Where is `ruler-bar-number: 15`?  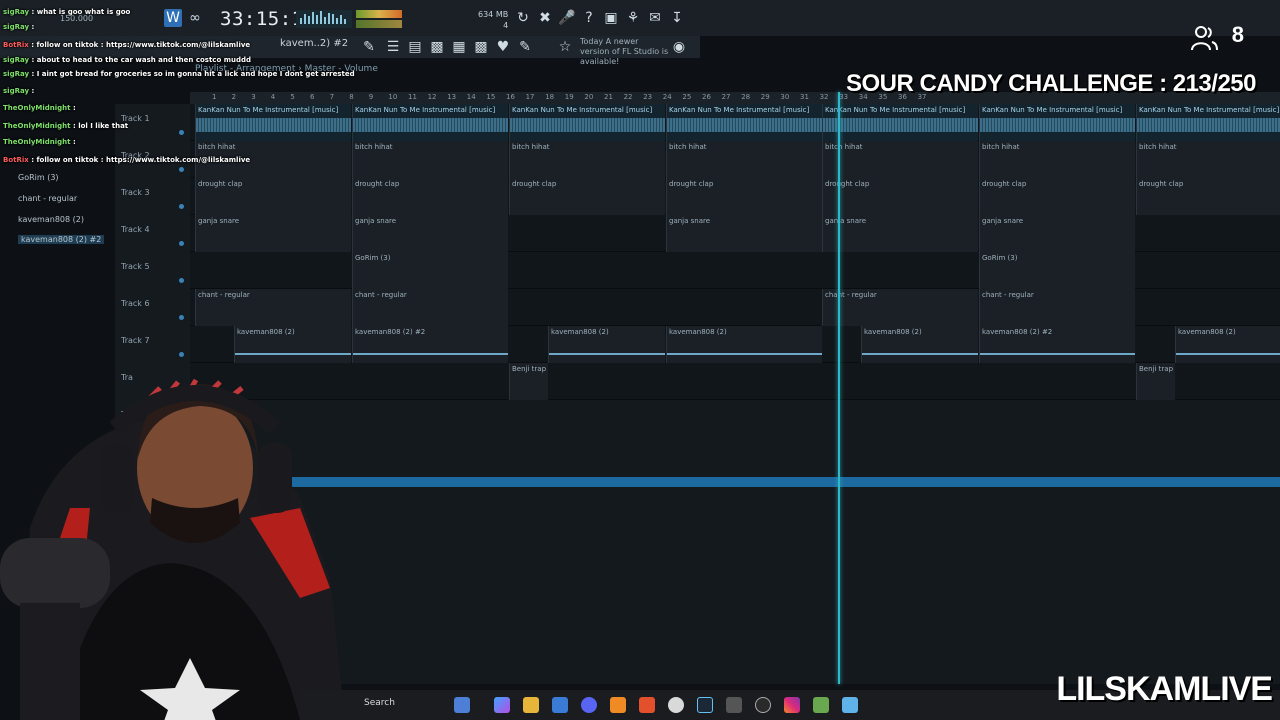 ruler-bar-number: 15 is located at coordinates (490, 97).